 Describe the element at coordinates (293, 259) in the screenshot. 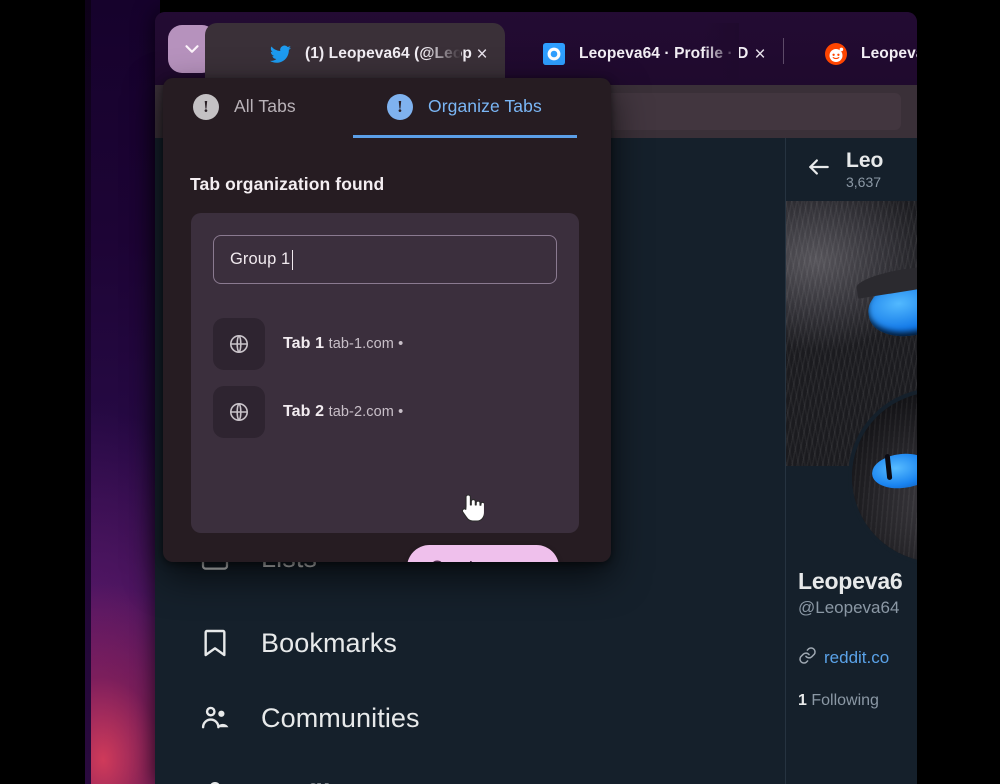

I see `text-caret` at that location.